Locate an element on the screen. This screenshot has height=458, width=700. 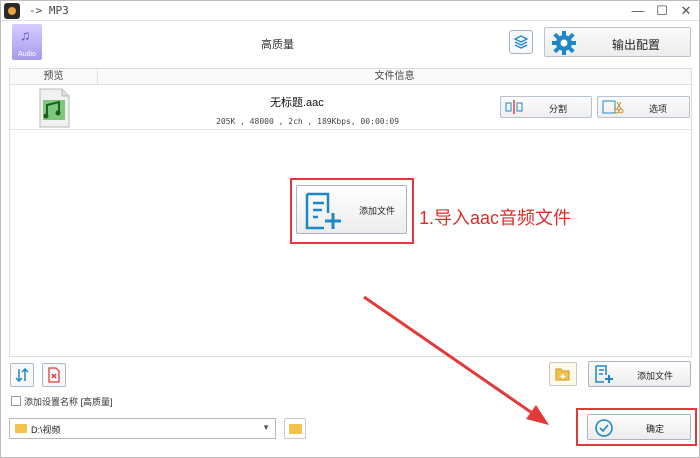
title-bar: -> MP3 — ☐ ✕ is located at coordinates (350, 11).